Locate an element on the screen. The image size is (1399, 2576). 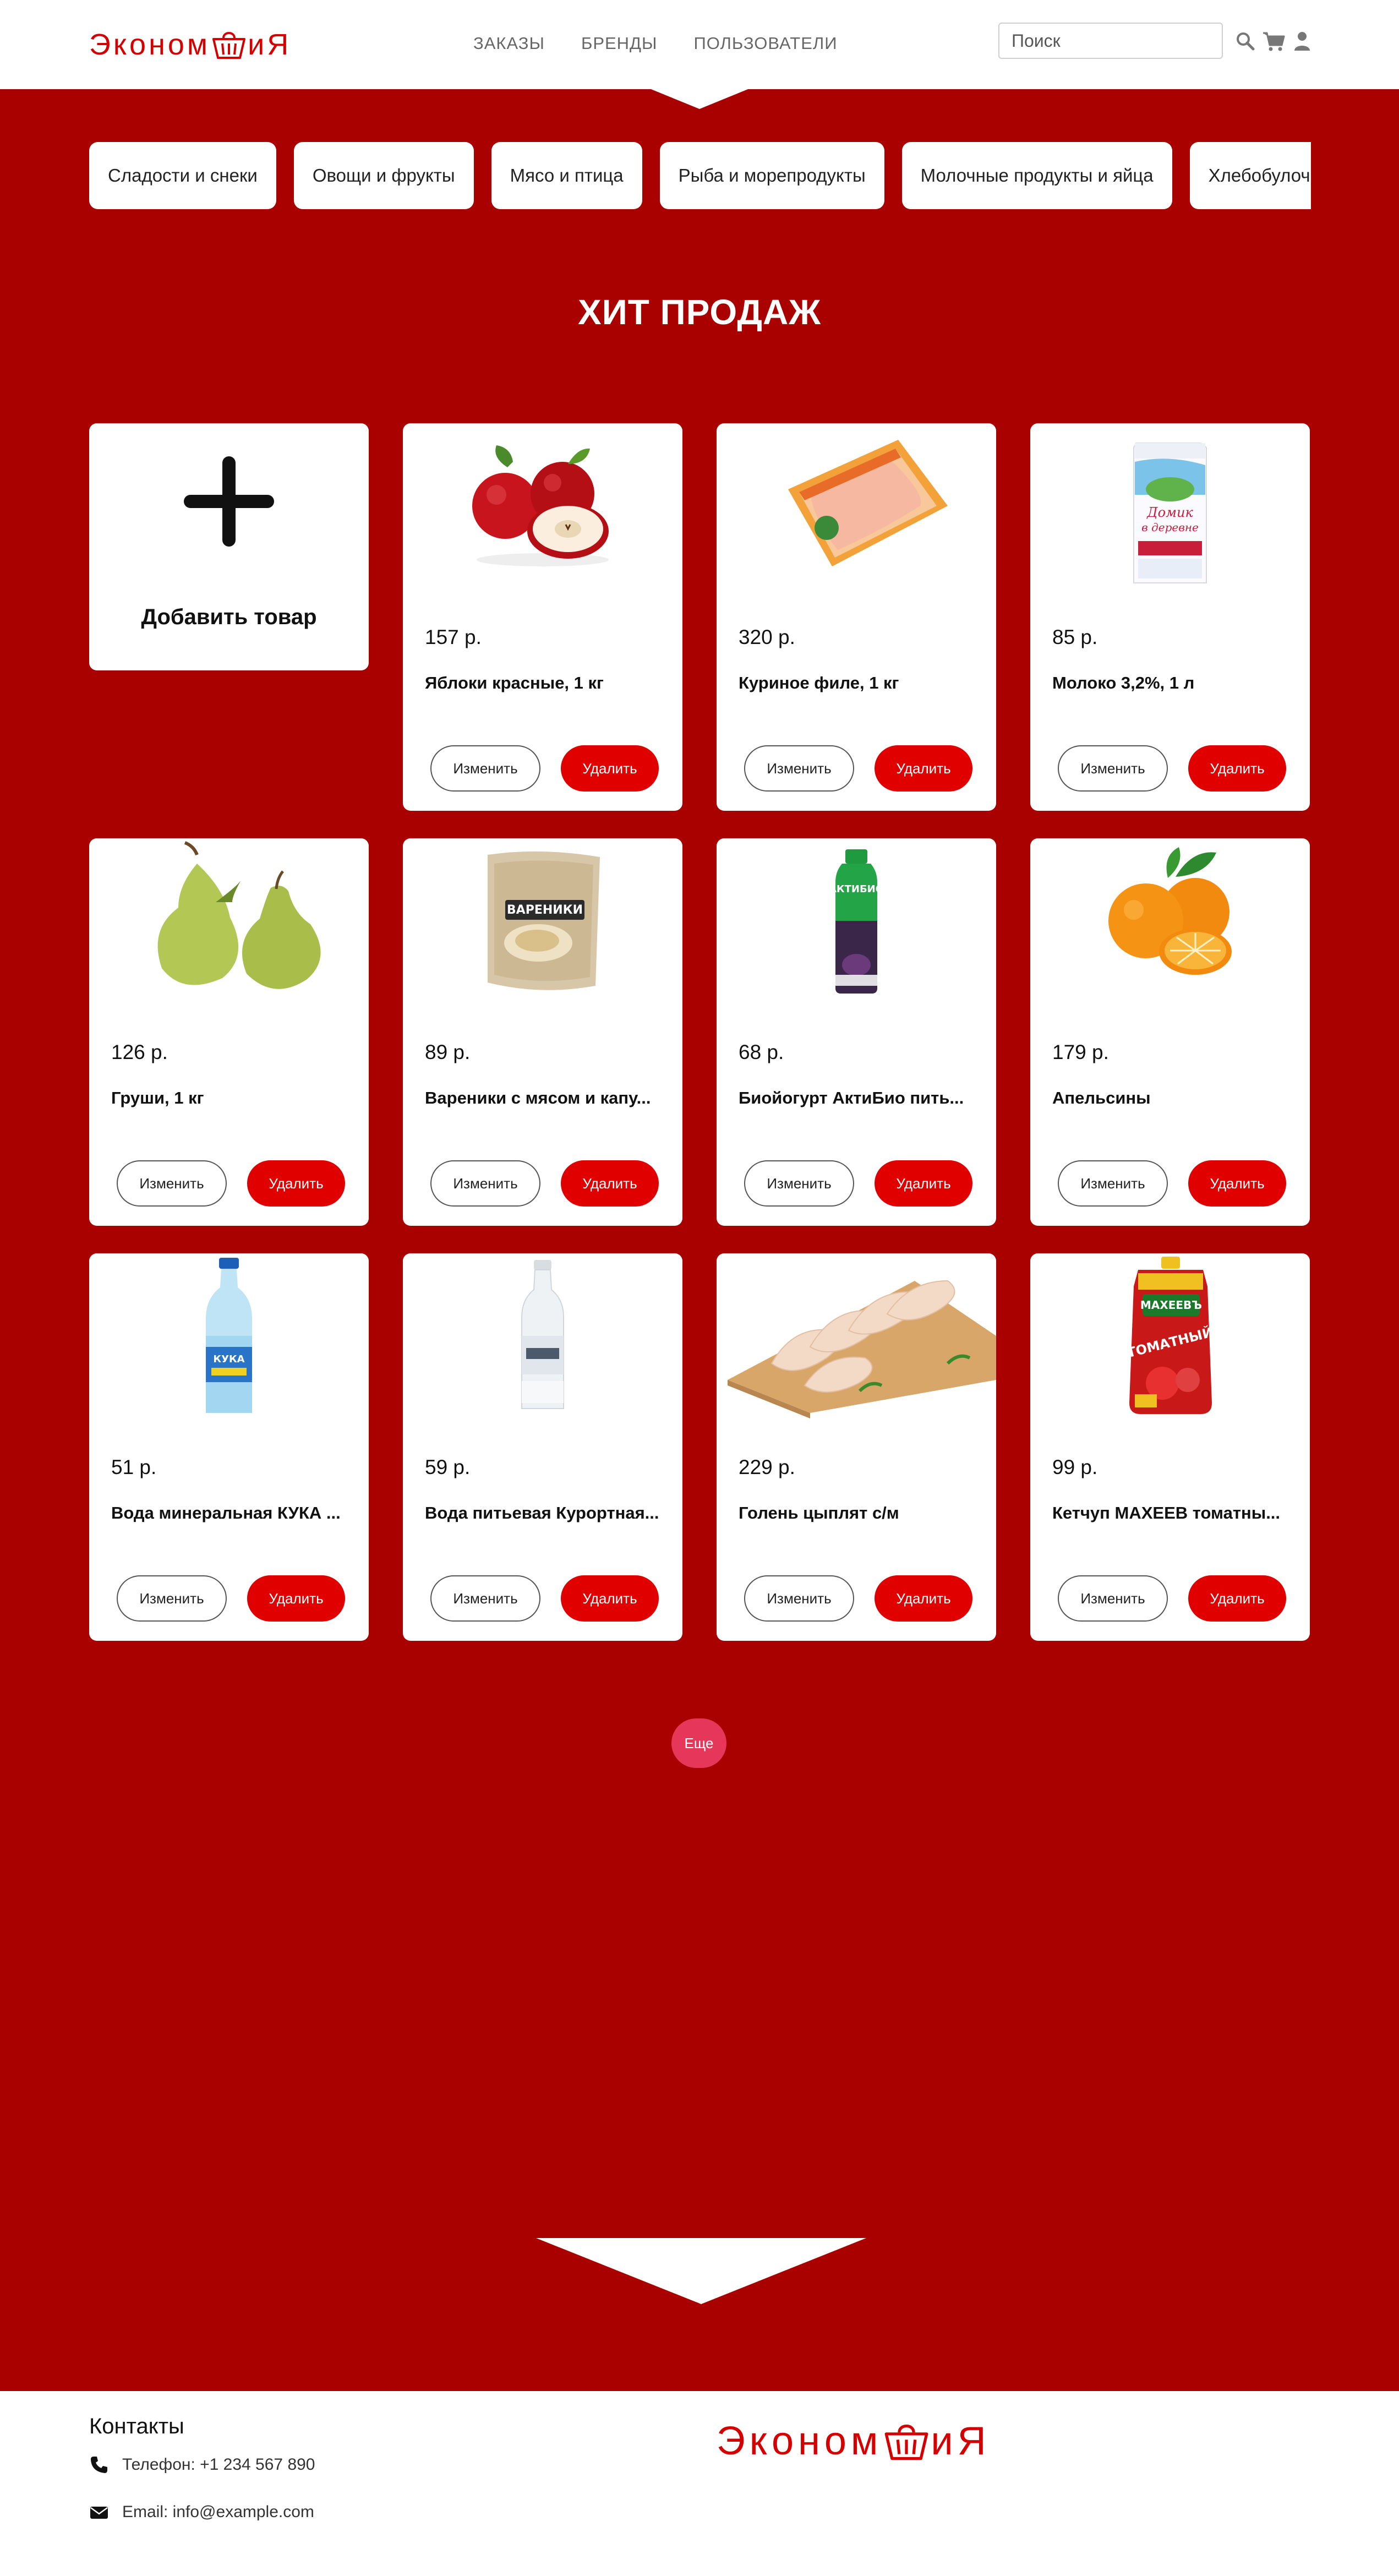
category-meat-poultry: Мясо и птица is located at coordinates (567, 176).